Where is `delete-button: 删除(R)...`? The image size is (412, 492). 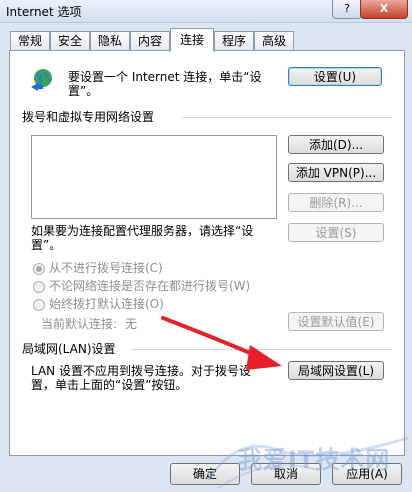
delete-button: 删除(R)... is located at coordinates (336, 202).